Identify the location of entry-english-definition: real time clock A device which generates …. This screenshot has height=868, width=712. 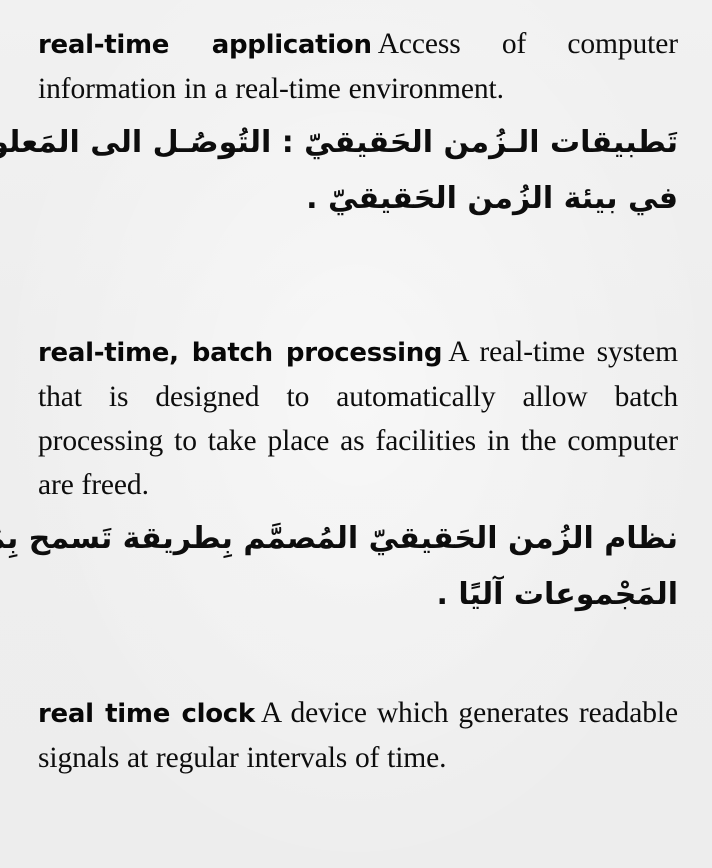
(358, 735).